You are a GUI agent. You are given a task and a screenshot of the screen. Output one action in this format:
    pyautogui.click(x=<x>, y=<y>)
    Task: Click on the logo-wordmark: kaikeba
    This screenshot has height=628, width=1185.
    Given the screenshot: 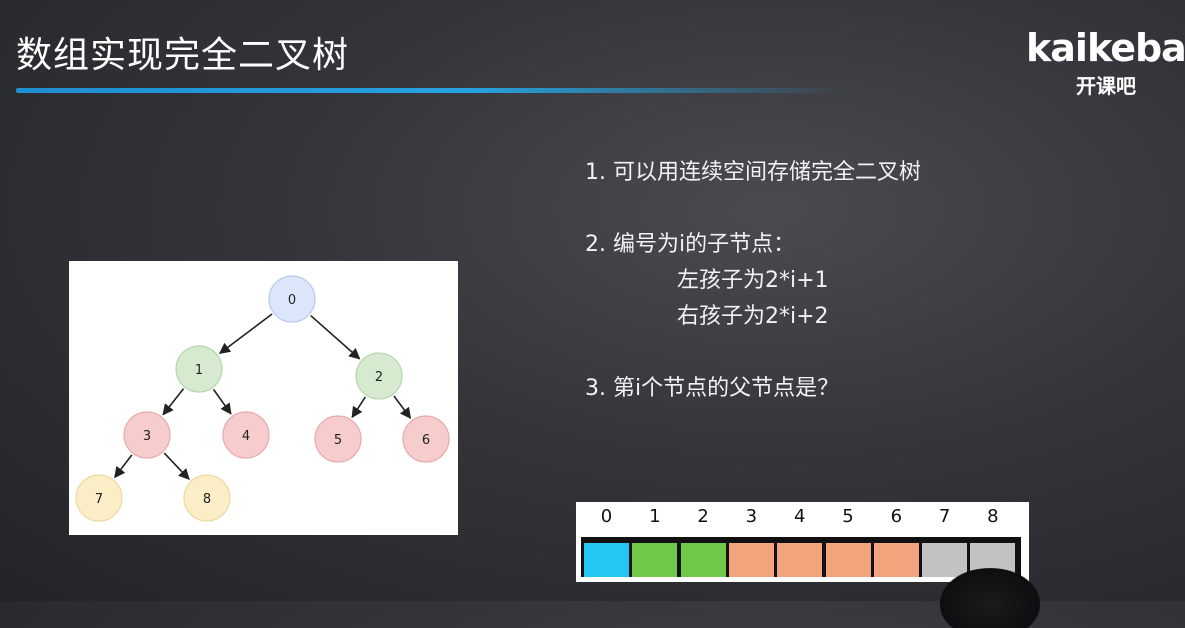 What is the action you would take?
    pyautogui.click(x=1105, y=48)
    